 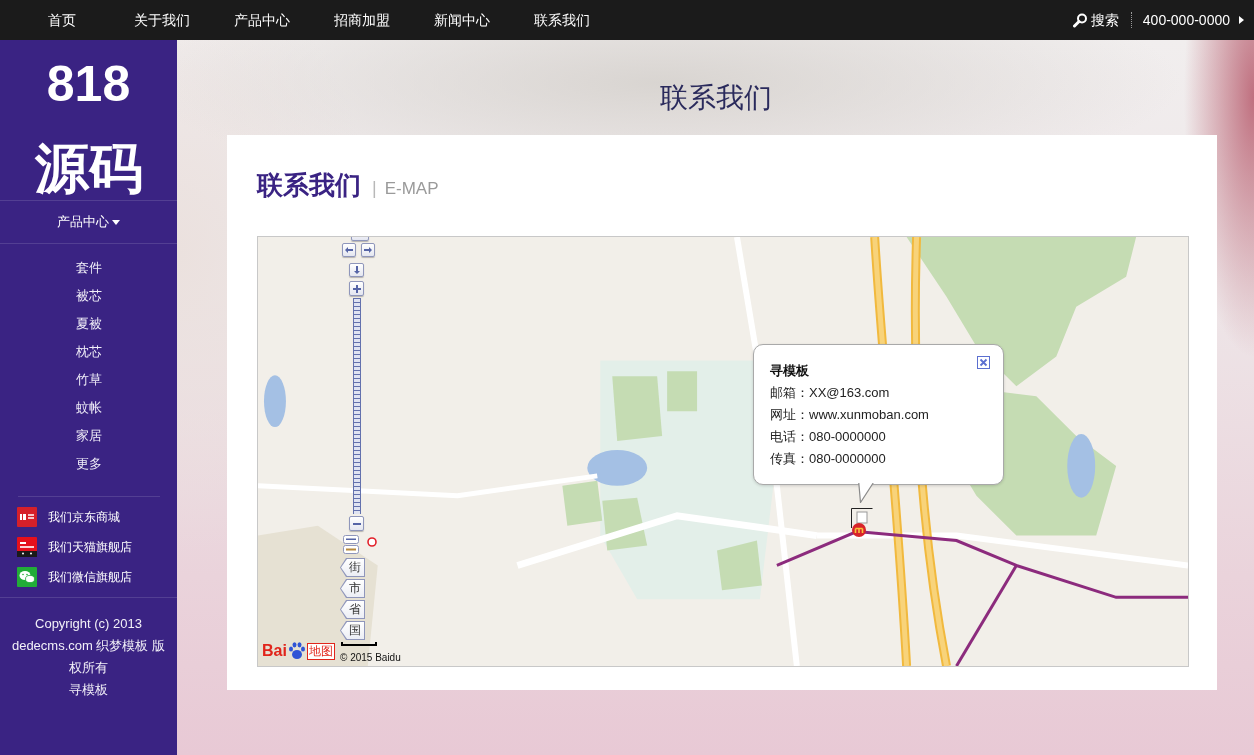 I want to click on page-title: 联系我们, so click(x=715, y=98).